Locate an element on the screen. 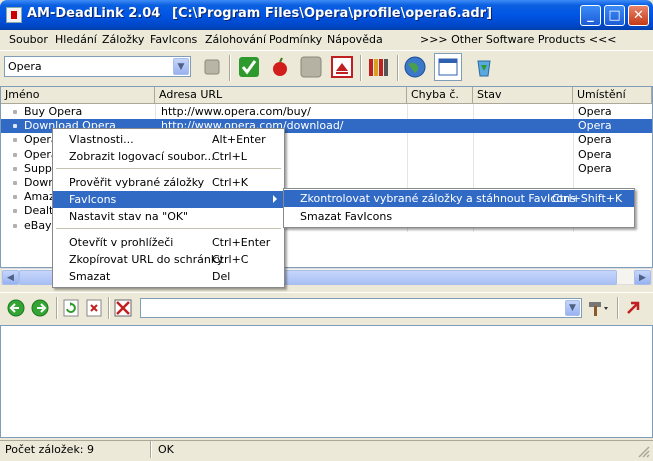  apple-icon is located at coordinates (280, 66).